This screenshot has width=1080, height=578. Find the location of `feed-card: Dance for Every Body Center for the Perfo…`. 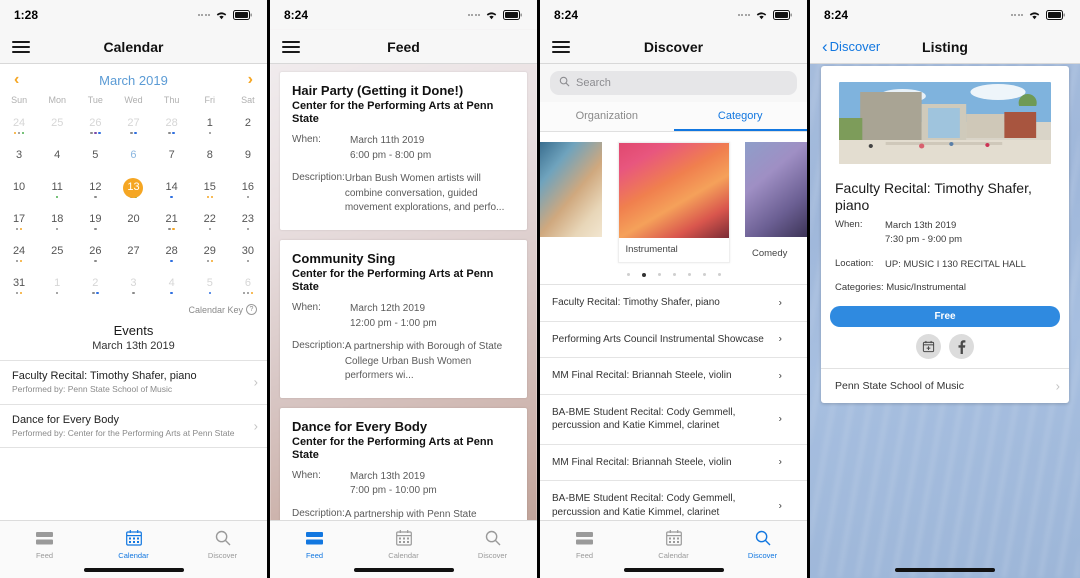

feed-card: Dance for Every Body Center for the Perfo… is located at coordinates (403, 463).